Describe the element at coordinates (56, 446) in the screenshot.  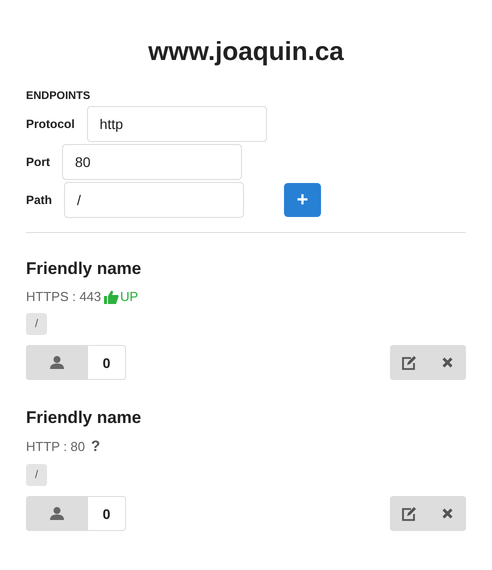
I see `endpoint-address: HTTP : 80` at that location.